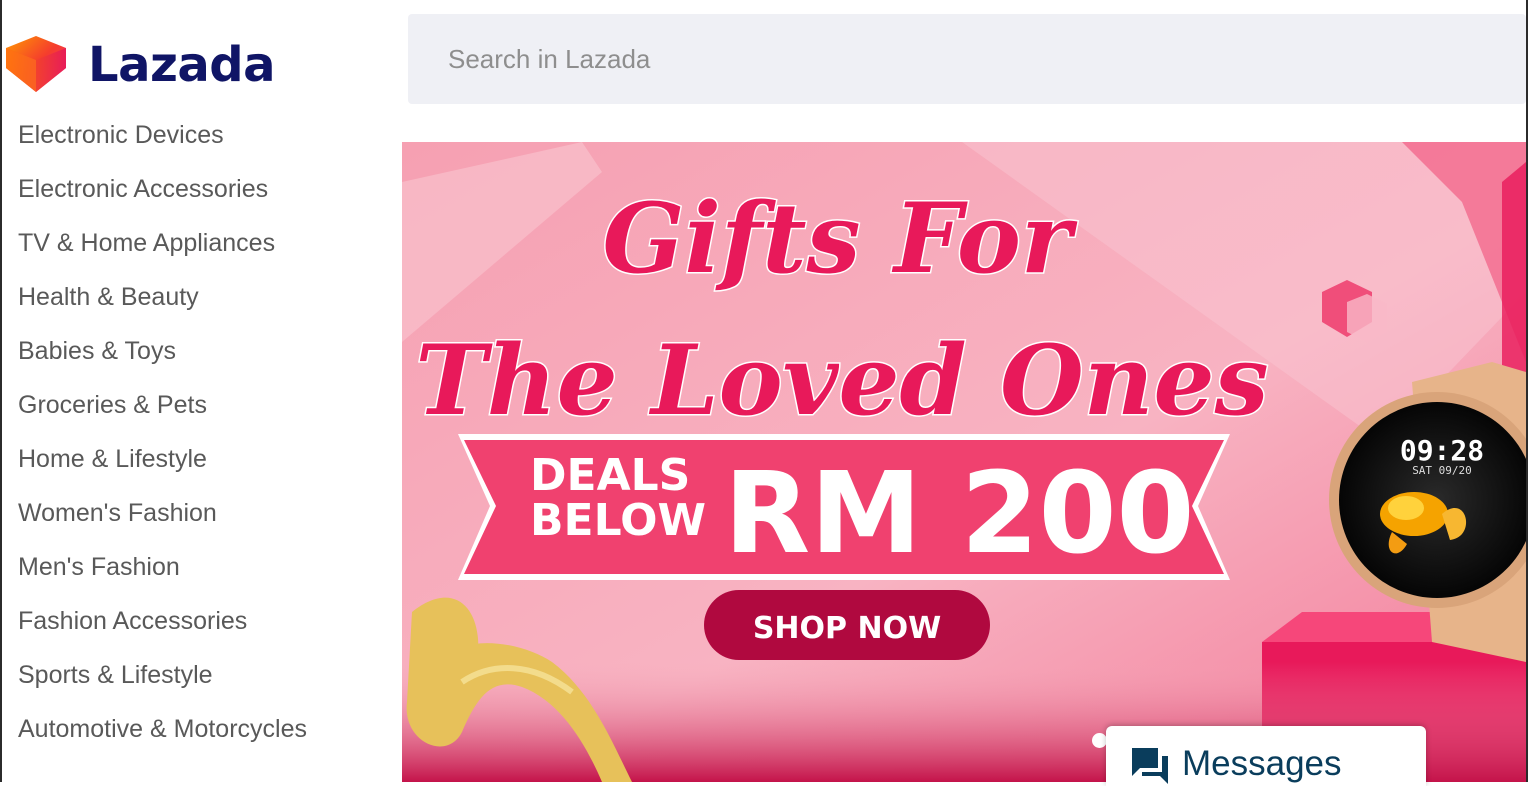 The width and height of the screenshot is (1528, 786). Describe the element at coordinates (841, 380) in the screenshot. I see `banner-headline-line2: The Loved Ones` at that location.